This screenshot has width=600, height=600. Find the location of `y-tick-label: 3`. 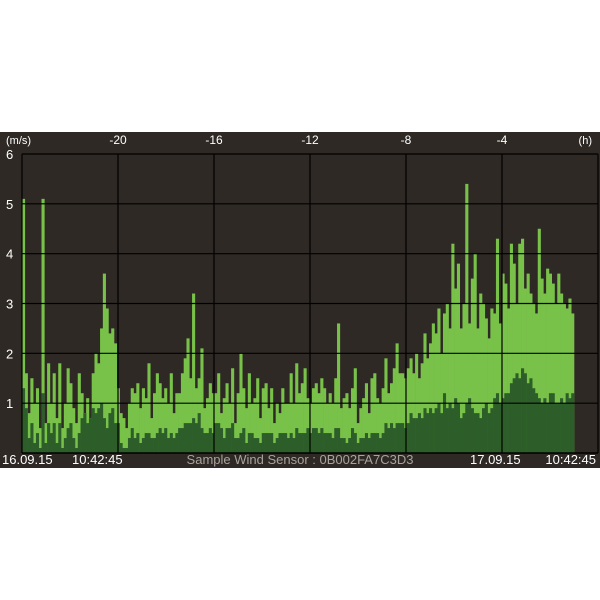

y-tick-label: 3 is located at coordinates (9, 304).